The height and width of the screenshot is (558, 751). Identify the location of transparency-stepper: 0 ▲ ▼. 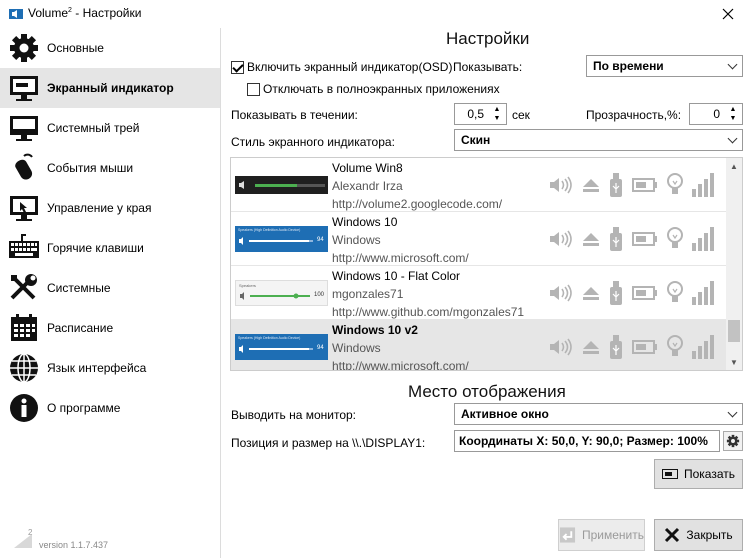
(716, 114).